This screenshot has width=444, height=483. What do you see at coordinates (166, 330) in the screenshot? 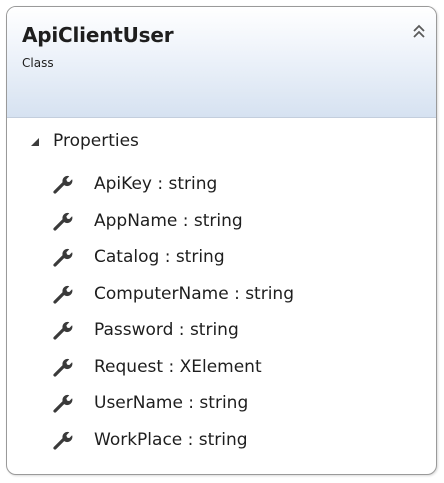
I see `property-signature: Password : string` at bounding box center [166, 330].